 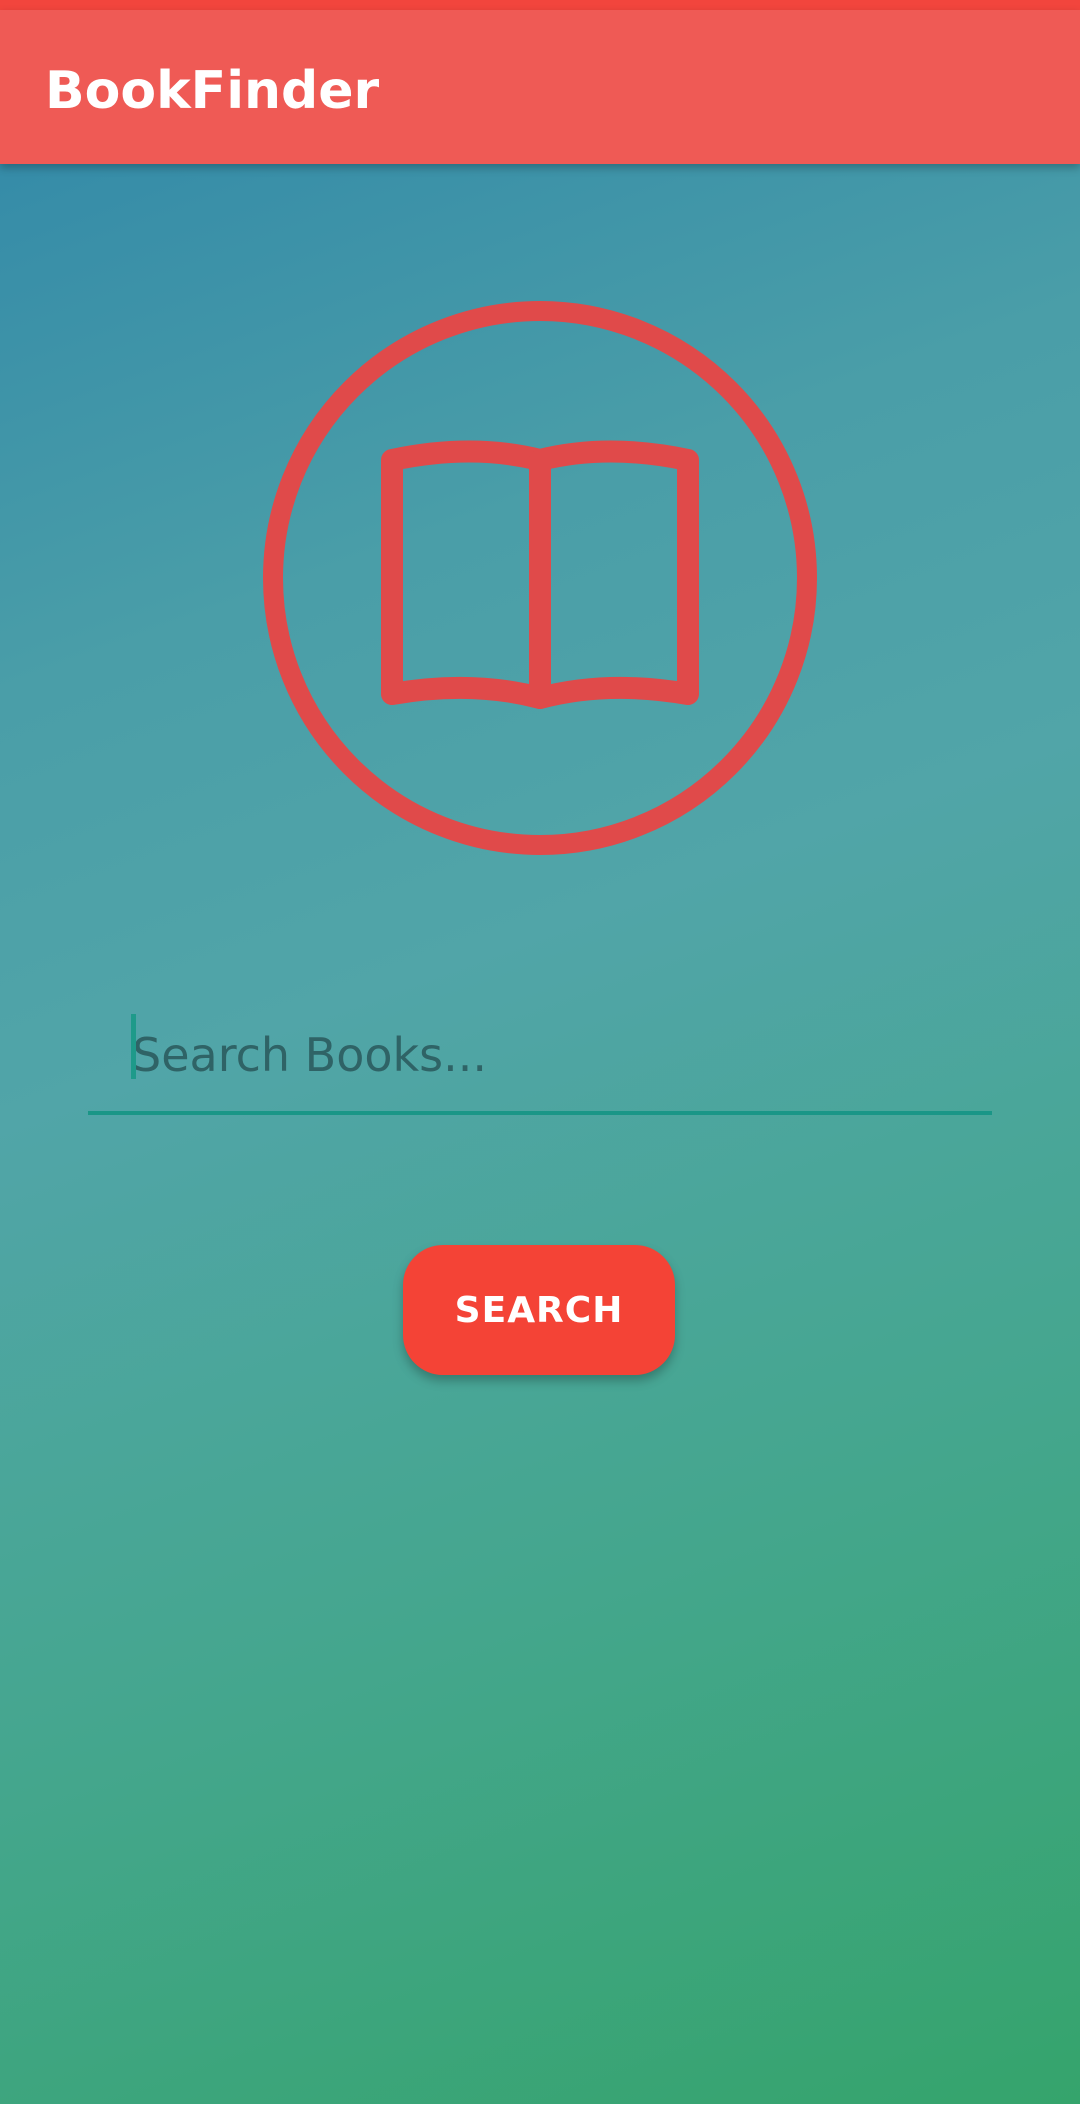 What do you see at coordinates (540, 578) in the screenshot?
I see `book-logo-icon` at bounding box center [540, 578].